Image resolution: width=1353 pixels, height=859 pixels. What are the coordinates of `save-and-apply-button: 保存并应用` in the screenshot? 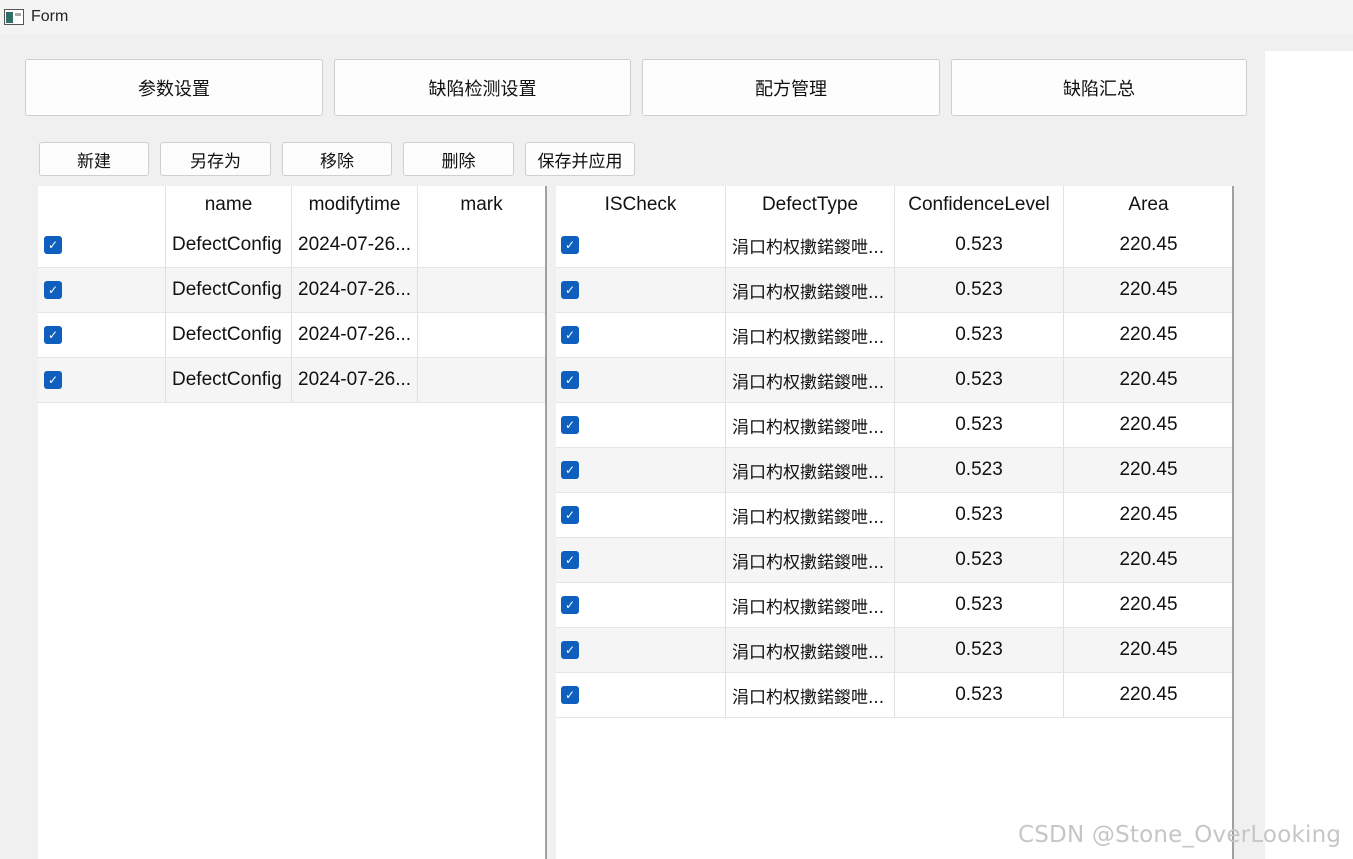 It's located at (580, 159).